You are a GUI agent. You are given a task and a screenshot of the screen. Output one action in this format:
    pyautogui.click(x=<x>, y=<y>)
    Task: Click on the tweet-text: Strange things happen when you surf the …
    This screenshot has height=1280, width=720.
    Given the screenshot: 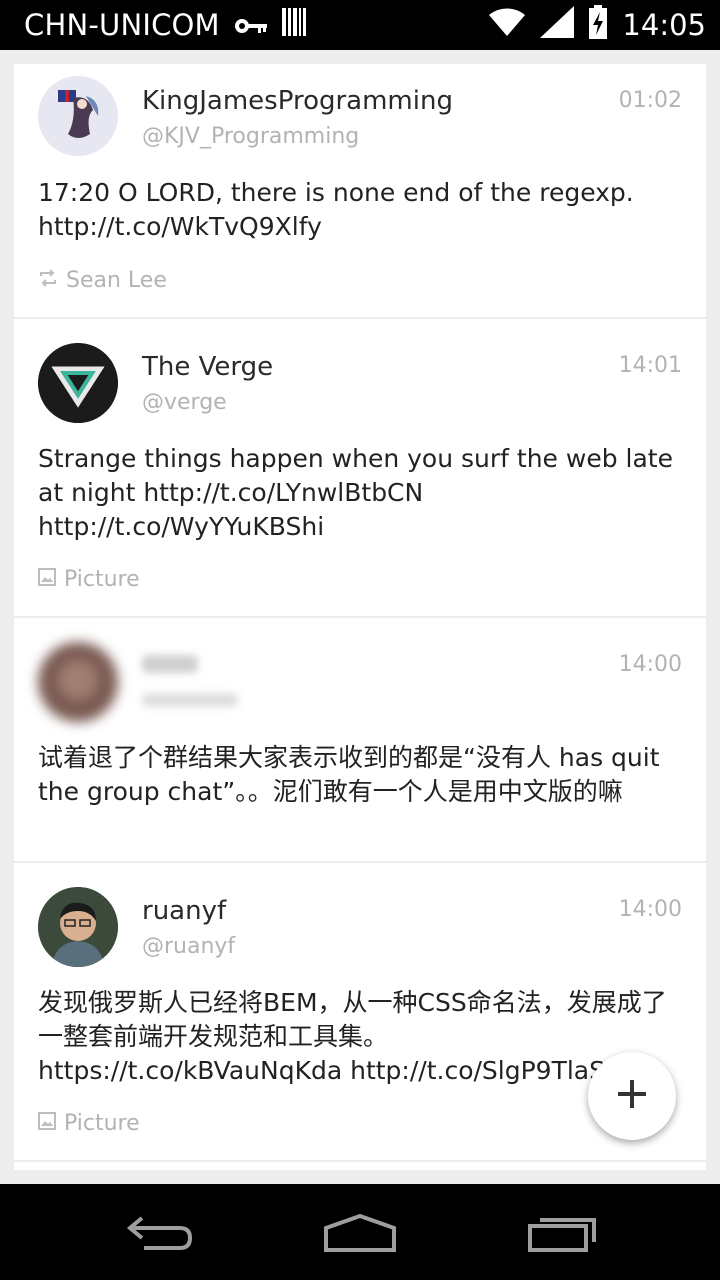 What is the action you would take?
    pyautogui.click(x=363, y=493)
    